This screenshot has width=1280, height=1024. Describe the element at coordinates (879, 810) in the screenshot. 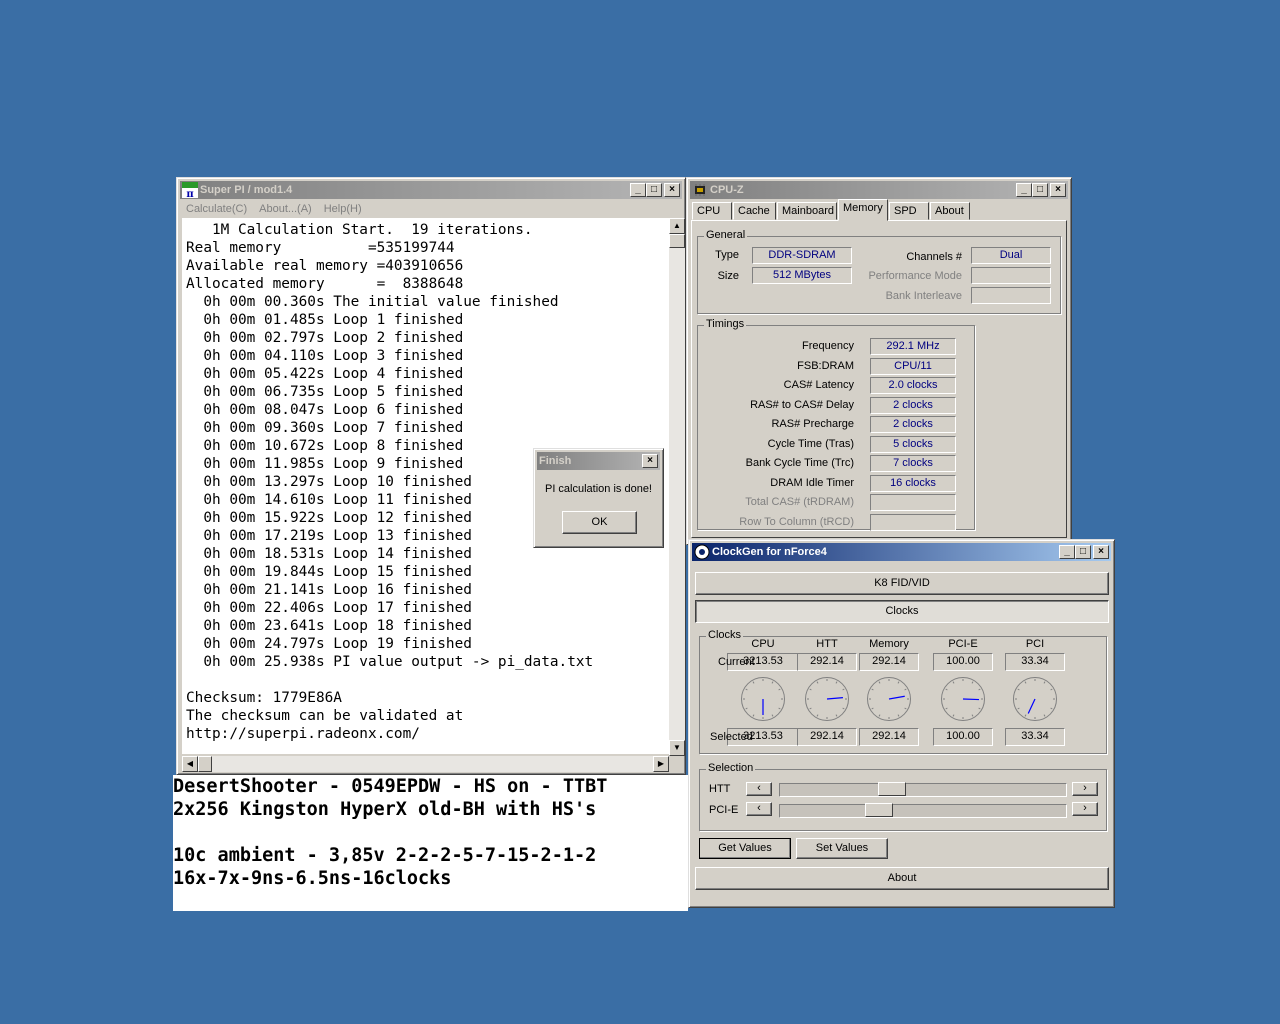

I see `pcie-slider-thumb` at that location.